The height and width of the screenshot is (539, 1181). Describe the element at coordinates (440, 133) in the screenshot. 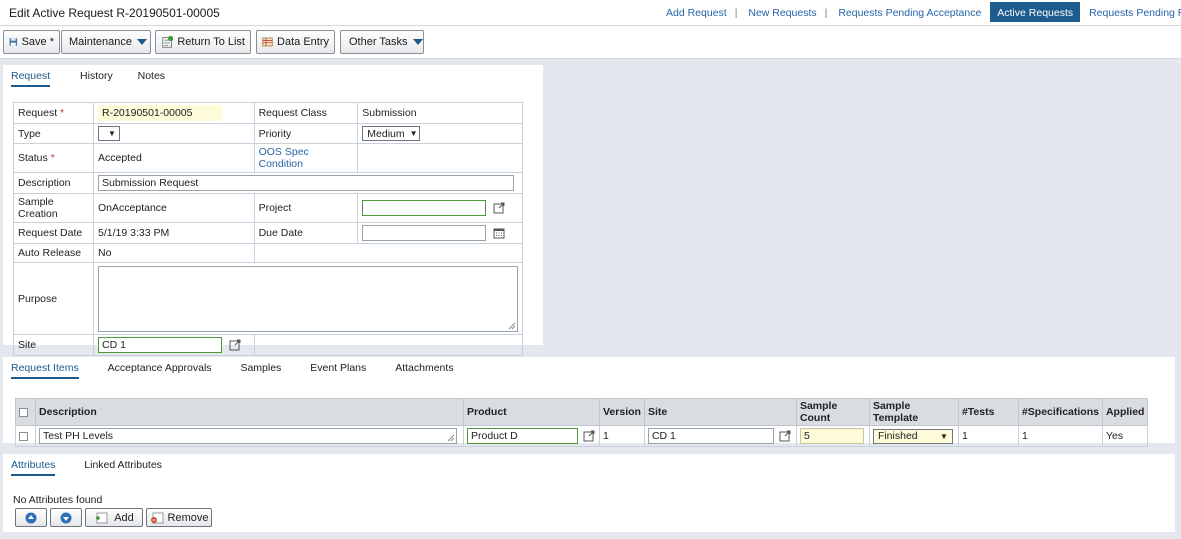

I see `priority-value-cell: Medium ▼` at that location.